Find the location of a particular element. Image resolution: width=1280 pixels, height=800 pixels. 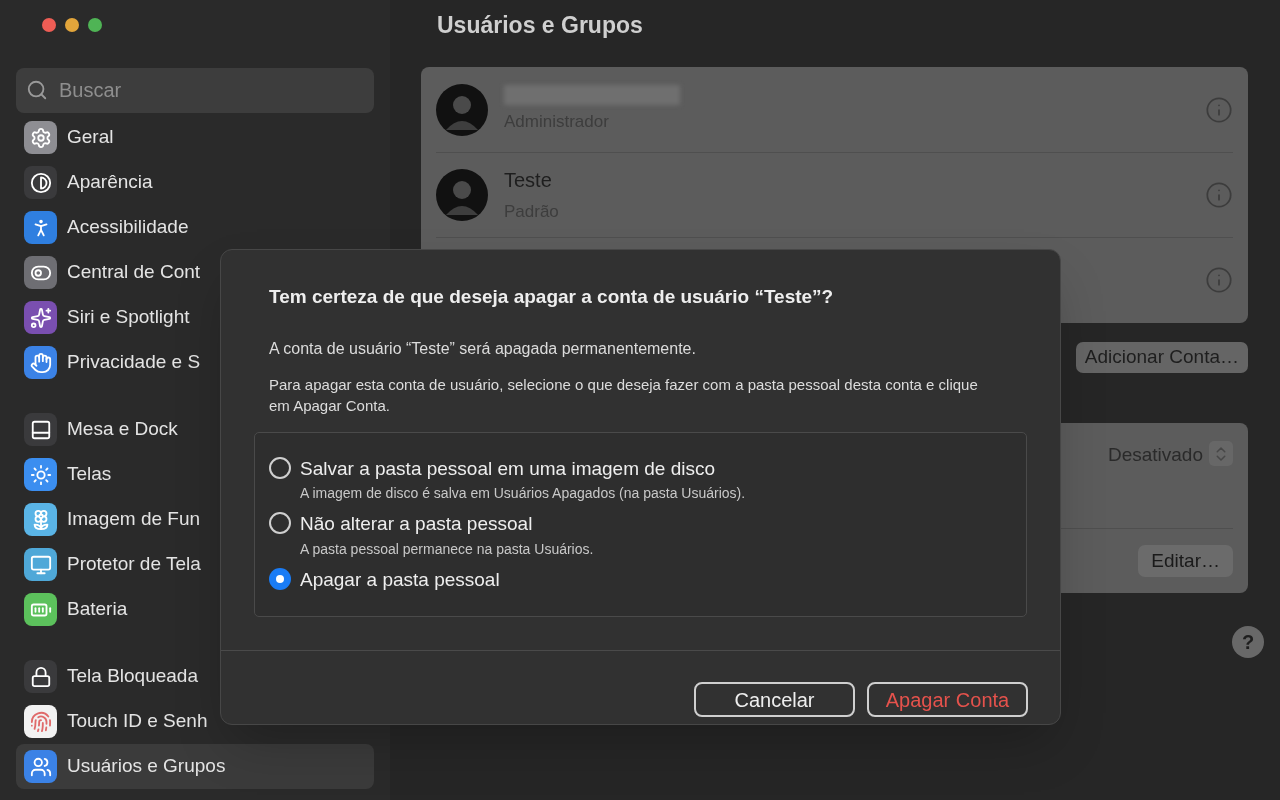

zoom-window-button is located at coordinates (95, 25).